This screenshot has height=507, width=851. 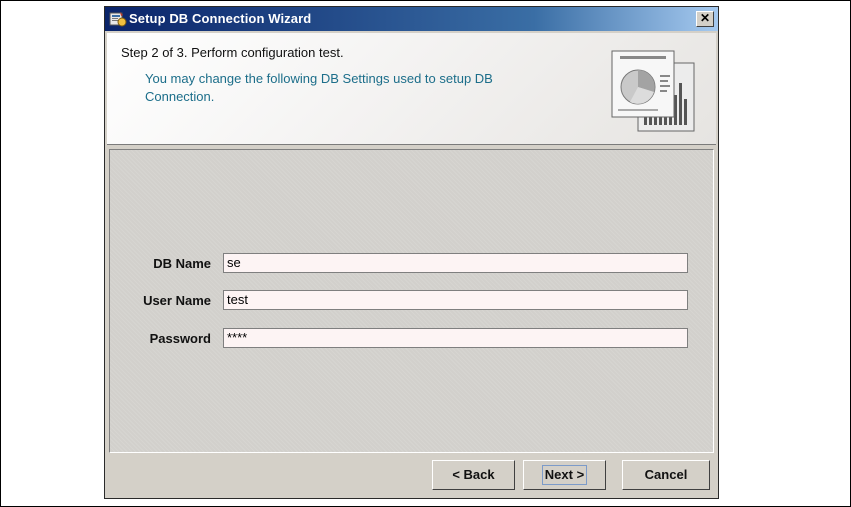 I want to click on user-name-field: test, so click(x=455, y=300).